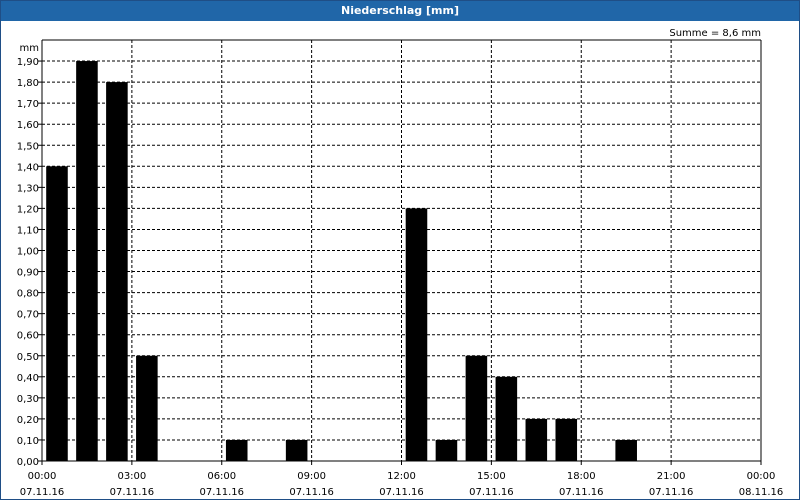 This screenshot has height=500, width=800. Describe the element at coordinates (28, 378) in the screenshot. I see `y-tick-label: 0,40` at that location.